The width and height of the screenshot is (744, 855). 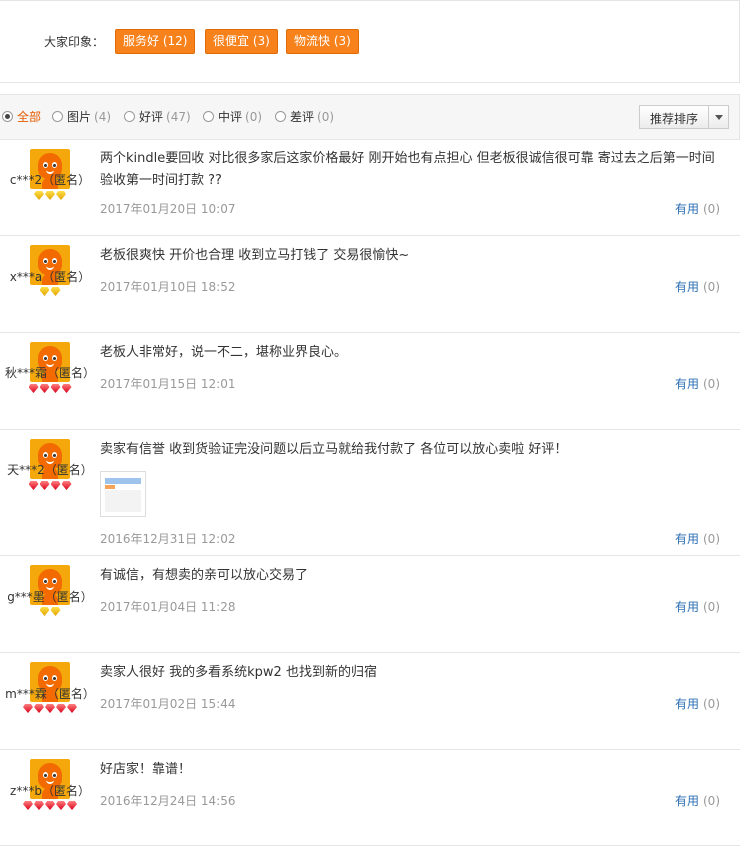 I want to click on filter-negative-label: 差评, so click(x=302, y=117).